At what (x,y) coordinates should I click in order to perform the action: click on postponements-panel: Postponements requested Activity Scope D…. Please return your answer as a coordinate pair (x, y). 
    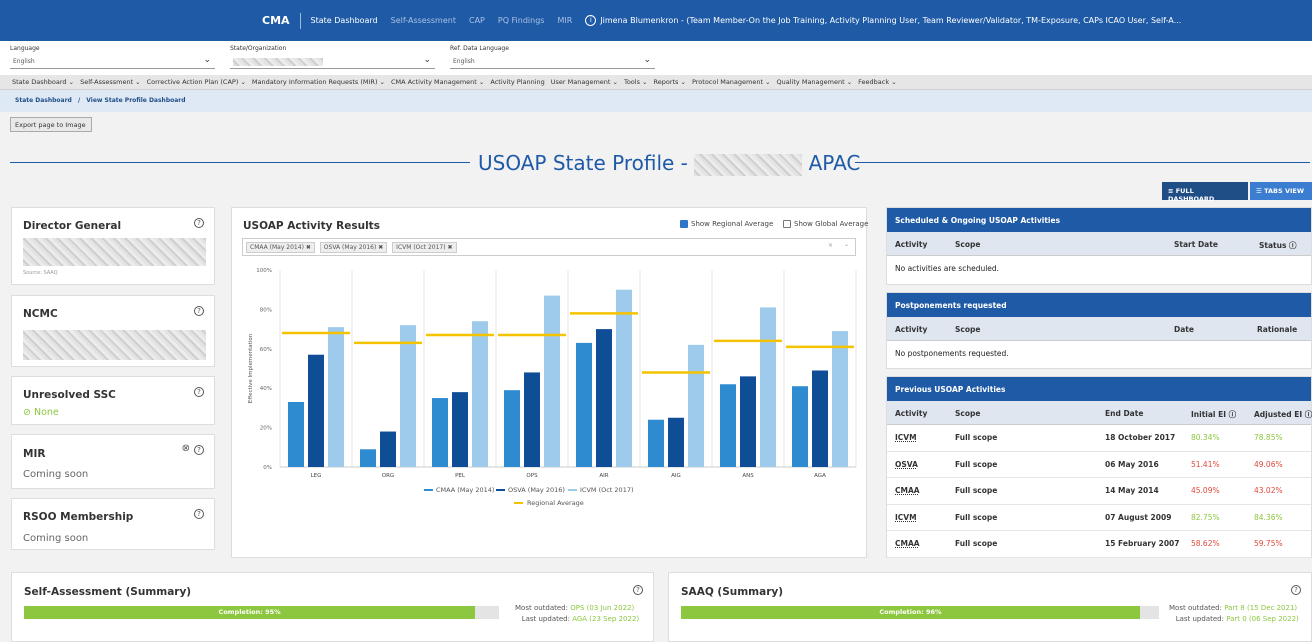
    Looking at the image, I should click on (1099, 330).